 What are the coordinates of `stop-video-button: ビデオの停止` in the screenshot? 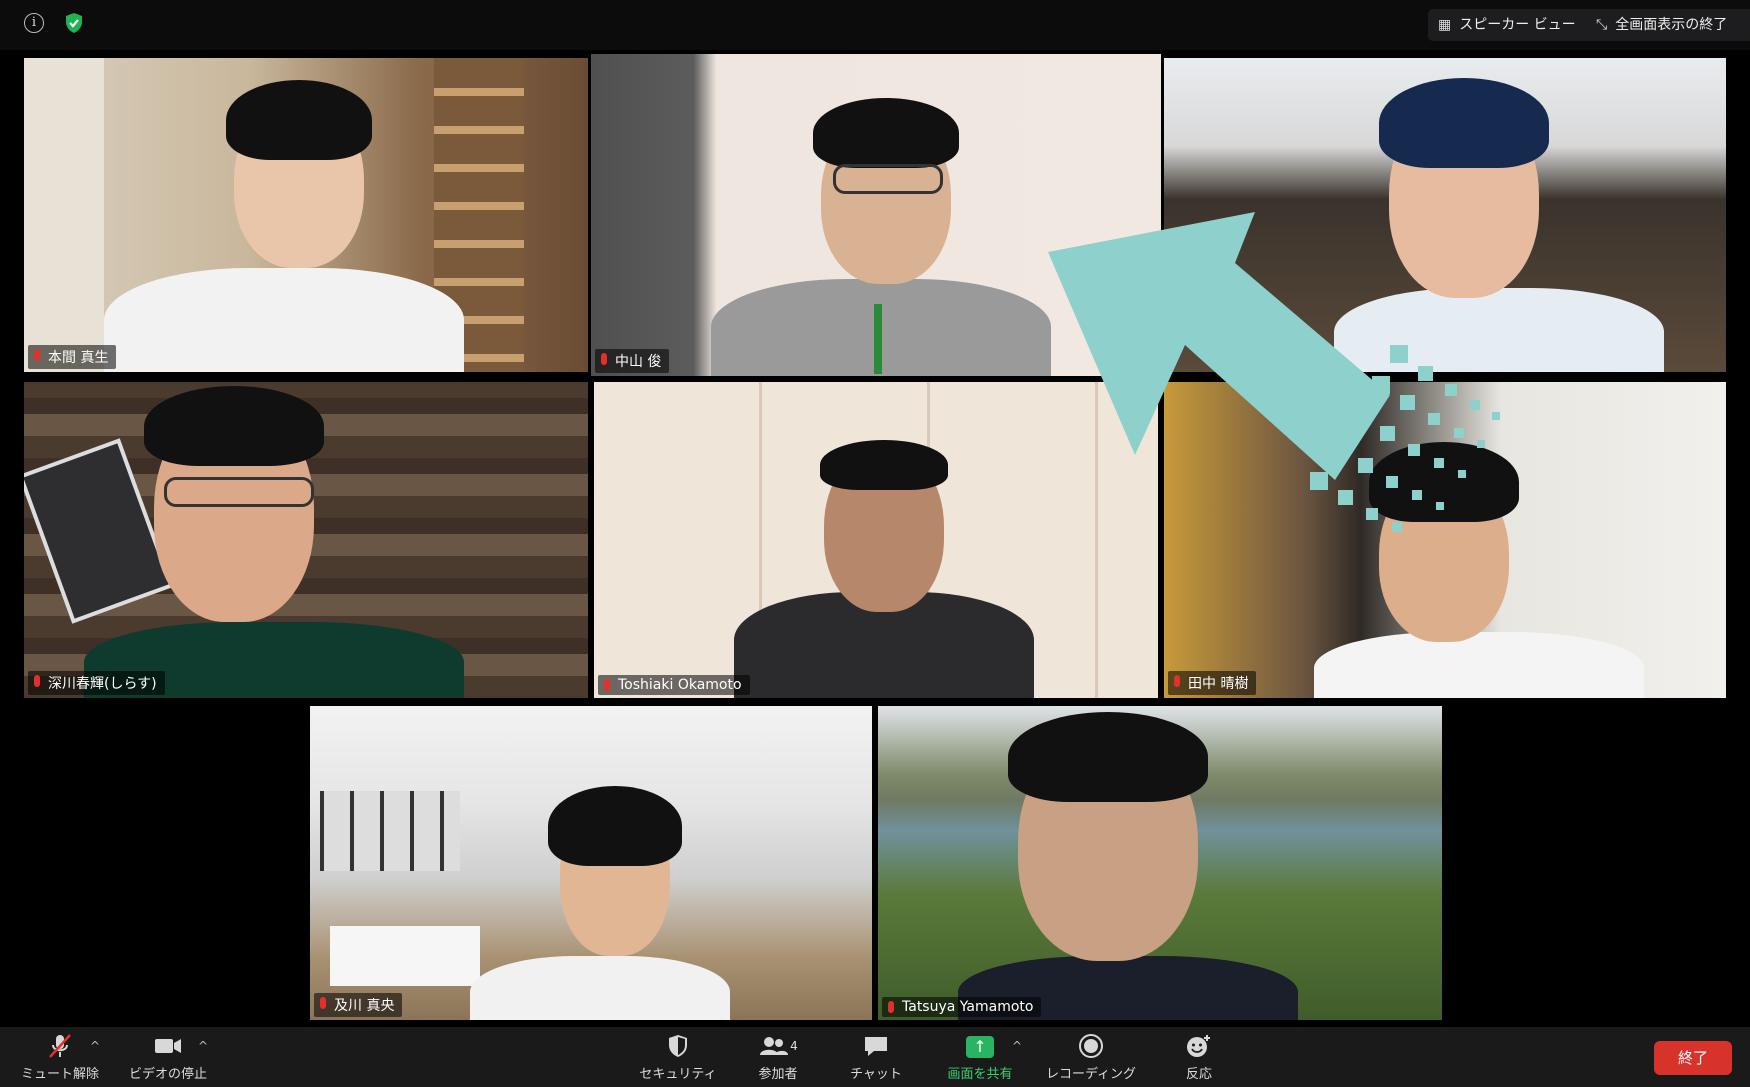 It's located at (168, 1057).